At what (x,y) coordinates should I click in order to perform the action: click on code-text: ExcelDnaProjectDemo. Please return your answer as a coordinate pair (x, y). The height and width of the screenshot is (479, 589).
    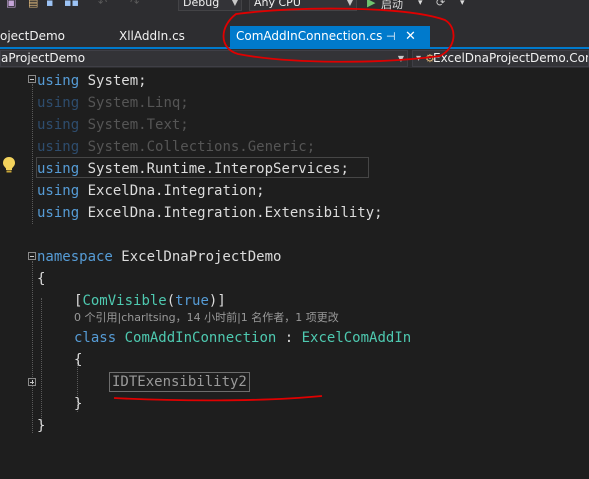
    Looking at the image, I should click on (197, 257).